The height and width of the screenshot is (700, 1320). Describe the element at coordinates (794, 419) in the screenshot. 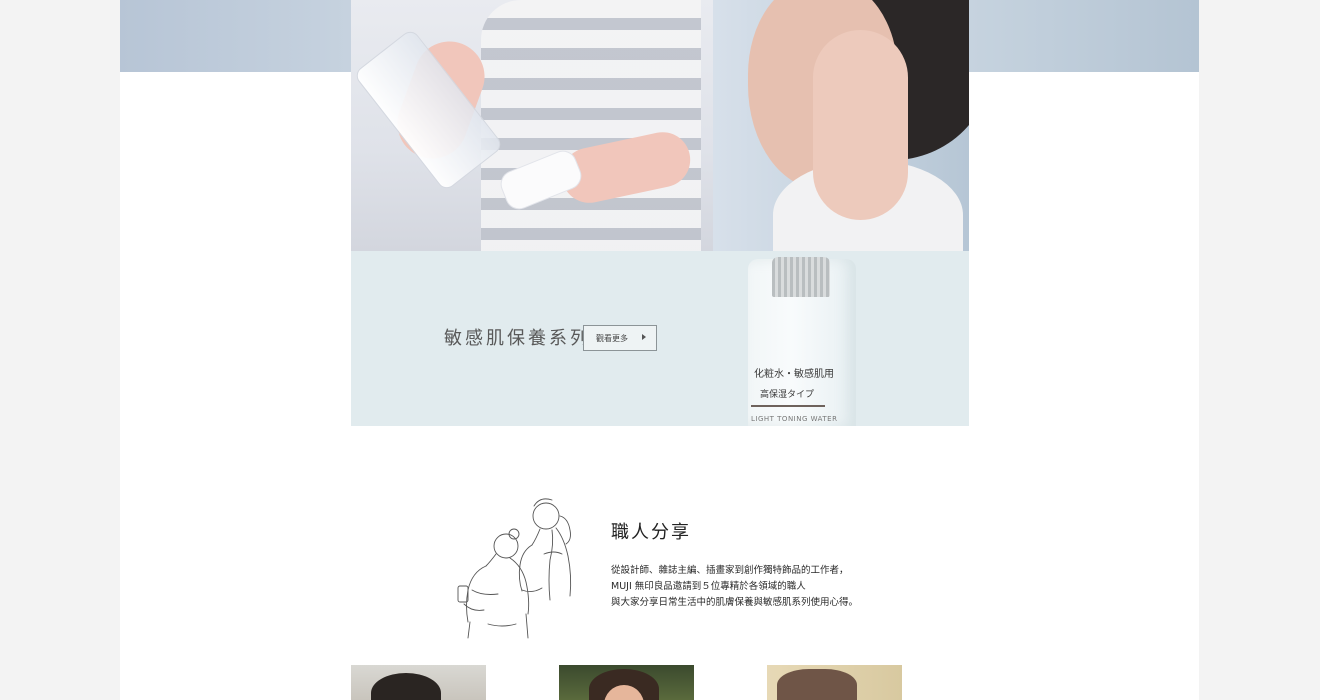

I see `bottle-label-line3: LIGHT TONING WATER` at that location.